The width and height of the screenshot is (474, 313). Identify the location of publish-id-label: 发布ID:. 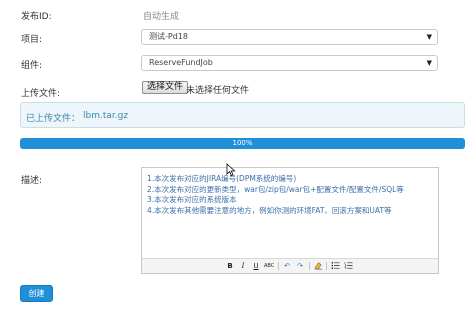
(36, 17).